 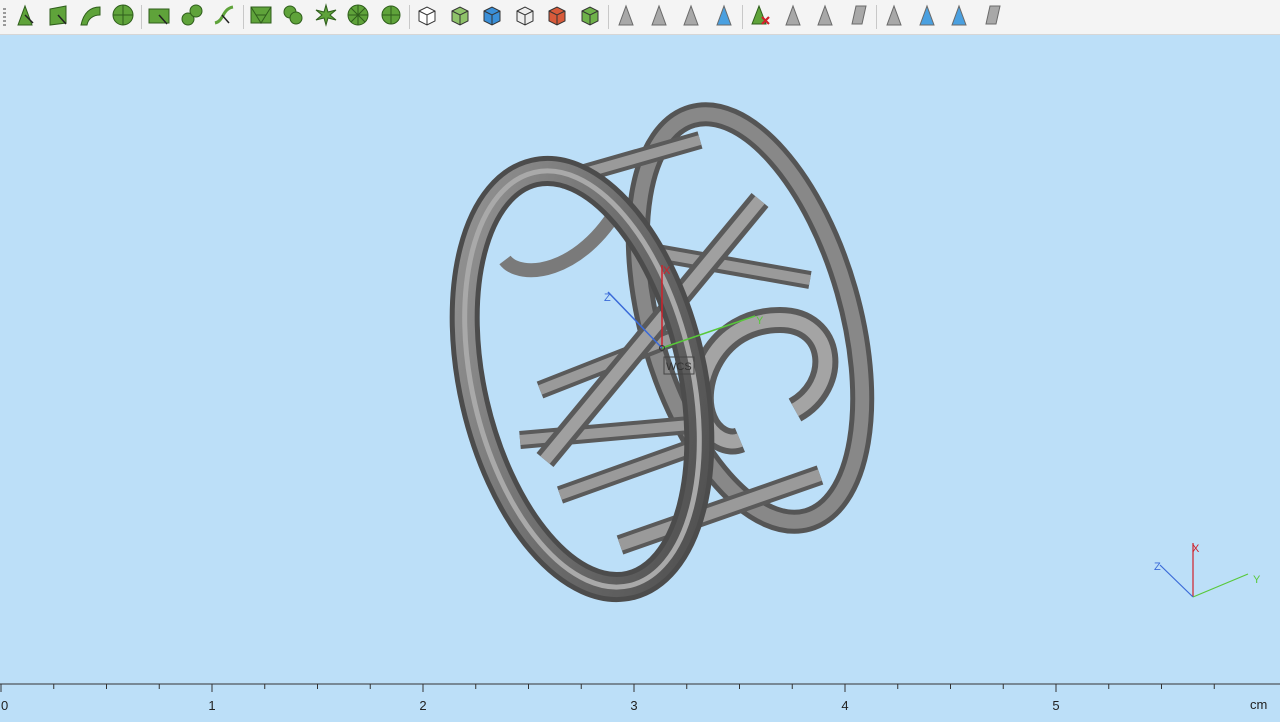 What do you see at coordinates (1176, 581) in the screenshot?
I see `triad-z-axis` at bounding box center [1176, 581].